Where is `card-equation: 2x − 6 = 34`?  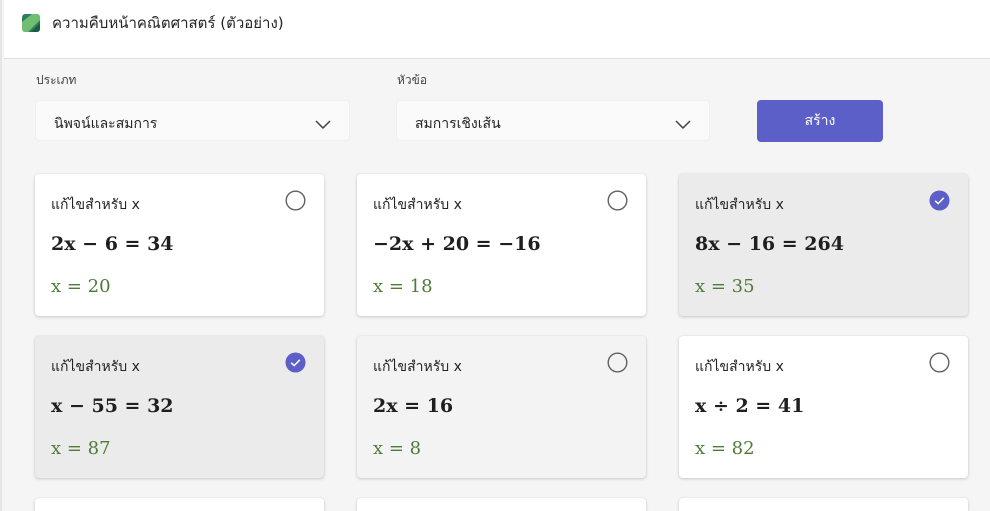
card-equation: 2x − 6 = 34 is located at coordinates (112, 244).